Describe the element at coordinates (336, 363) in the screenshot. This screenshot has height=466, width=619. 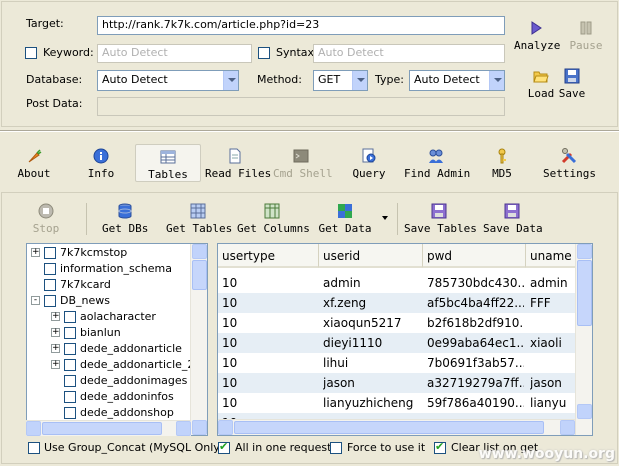
I see `table-cell: lihui` at that location.